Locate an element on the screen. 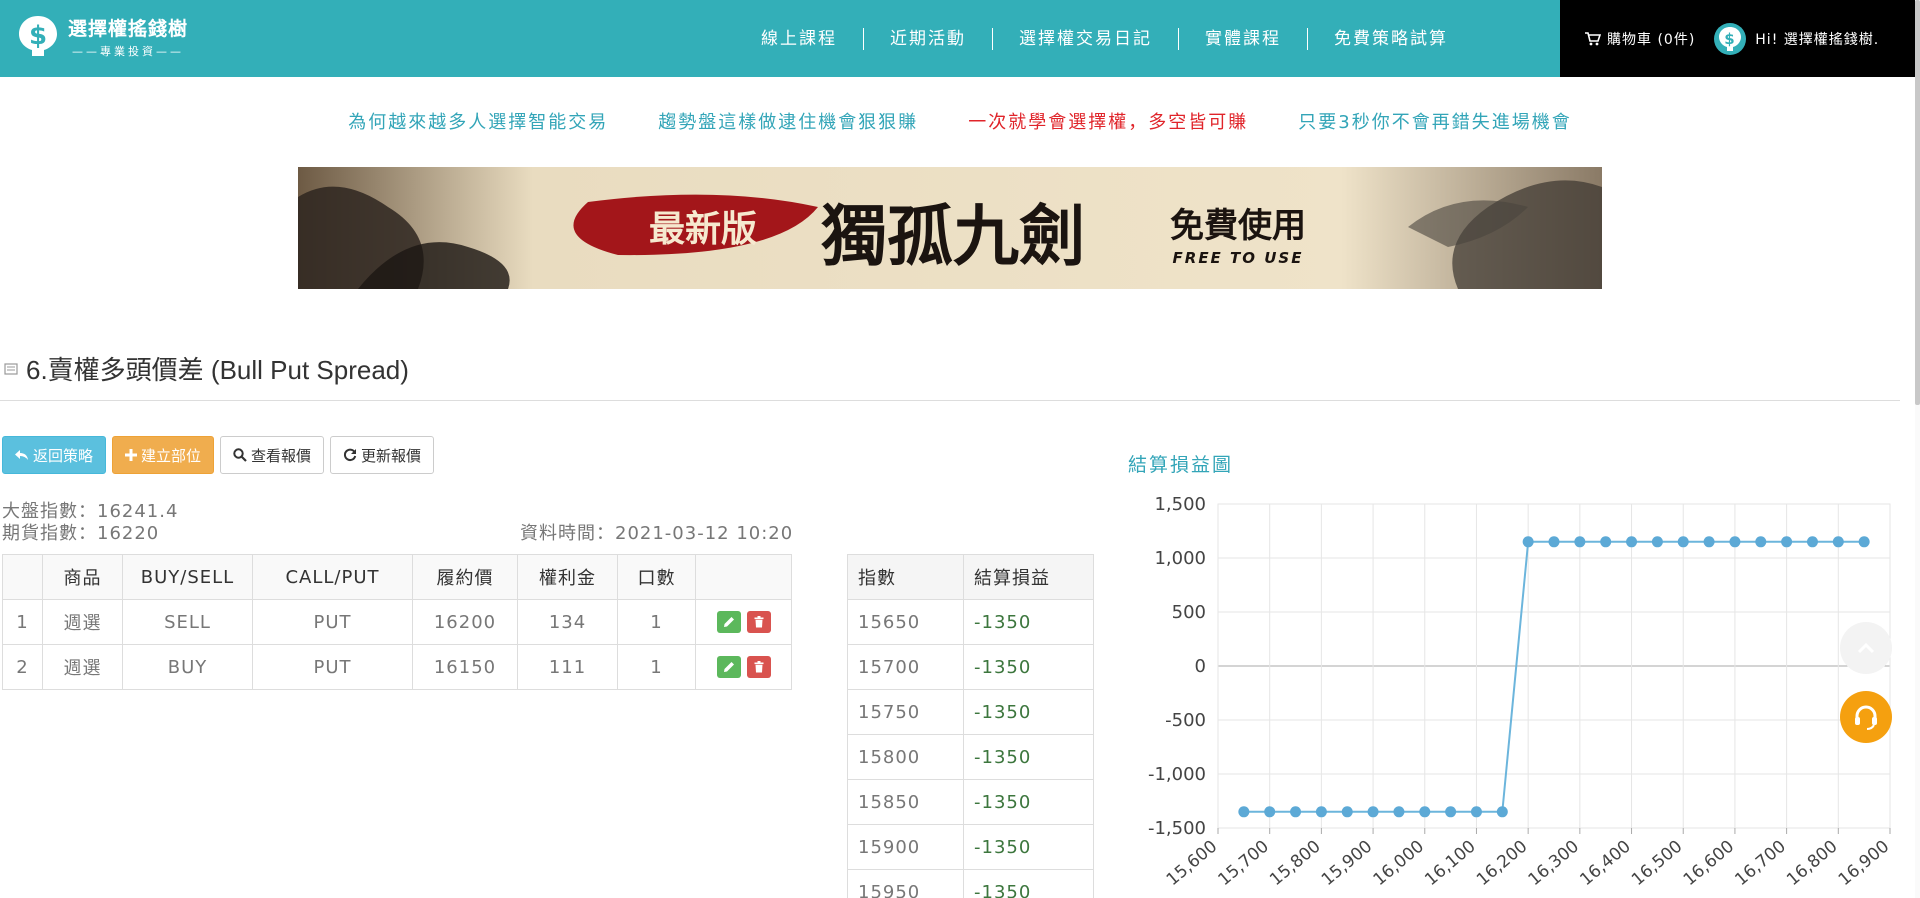 The image size is (1920, 898). create-position-button: 建立部位 is located at coordinates (163, 455).